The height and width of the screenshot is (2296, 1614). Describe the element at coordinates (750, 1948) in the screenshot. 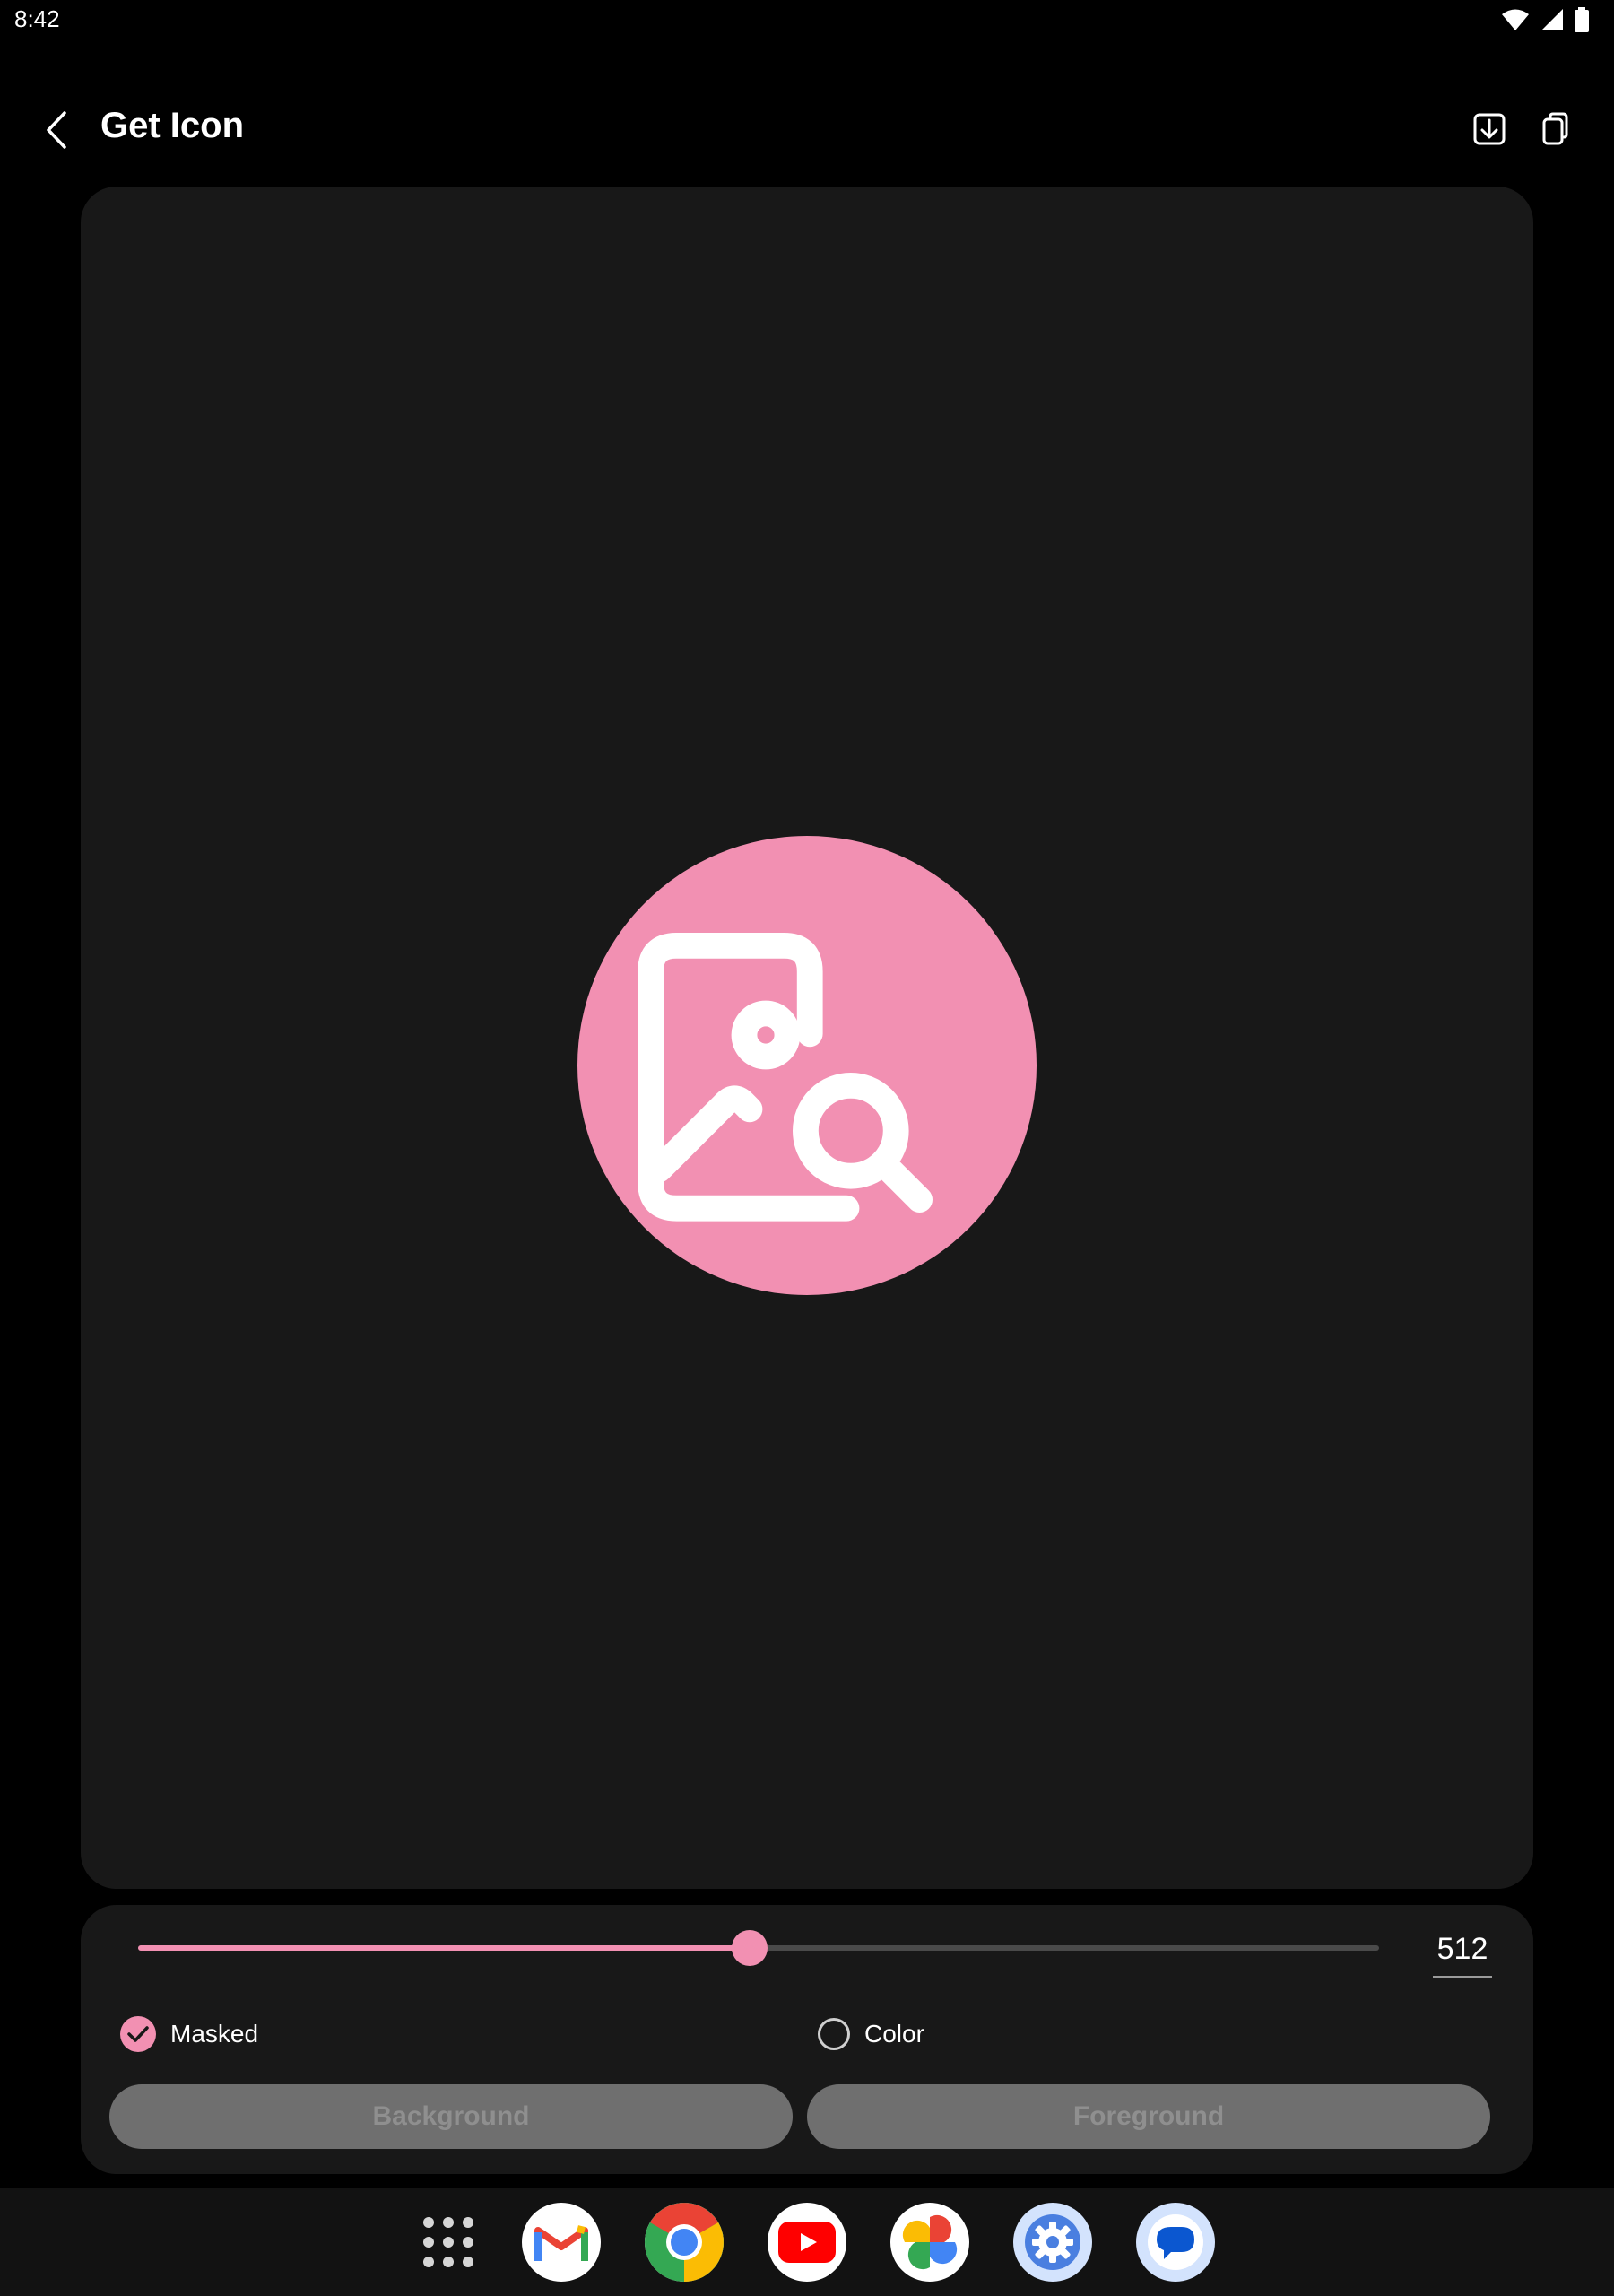

I see `size-slider-thumb` at that location.